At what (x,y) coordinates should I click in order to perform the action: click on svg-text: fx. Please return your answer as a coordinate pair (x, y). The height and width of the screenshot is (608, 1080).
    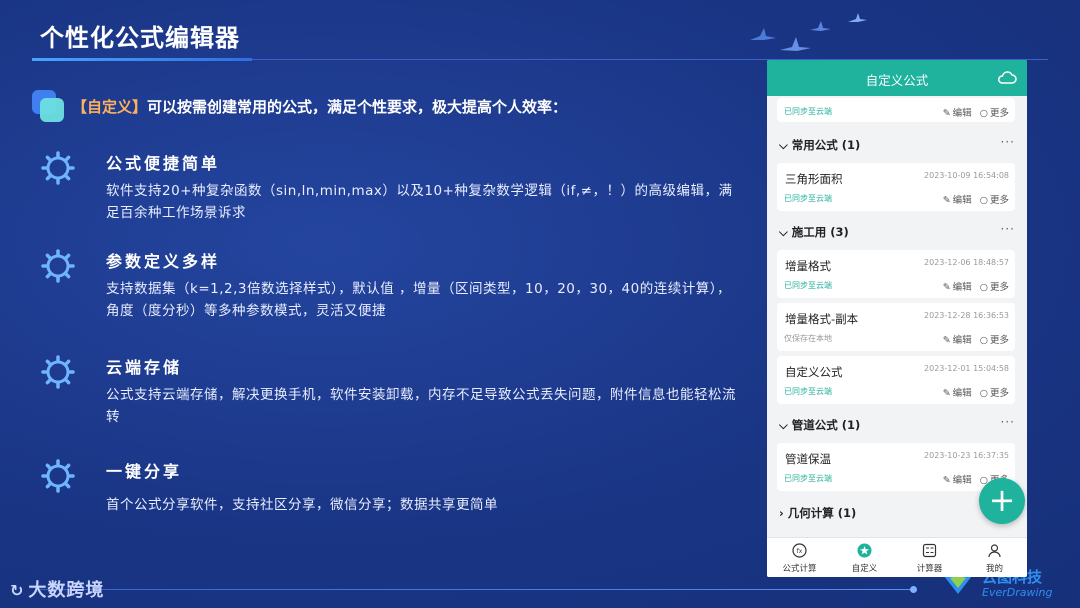
    Looking at the image, I should click on (800, 551).